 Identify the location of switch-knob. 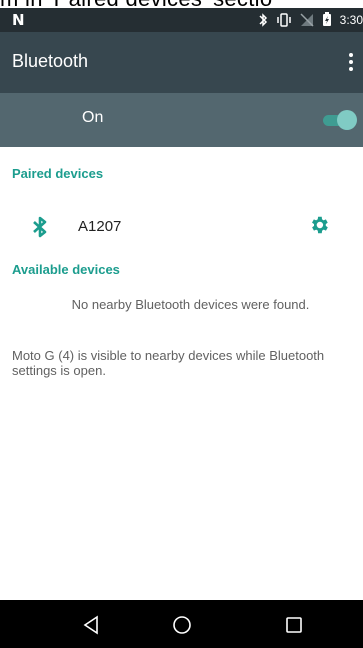
(347, 120).